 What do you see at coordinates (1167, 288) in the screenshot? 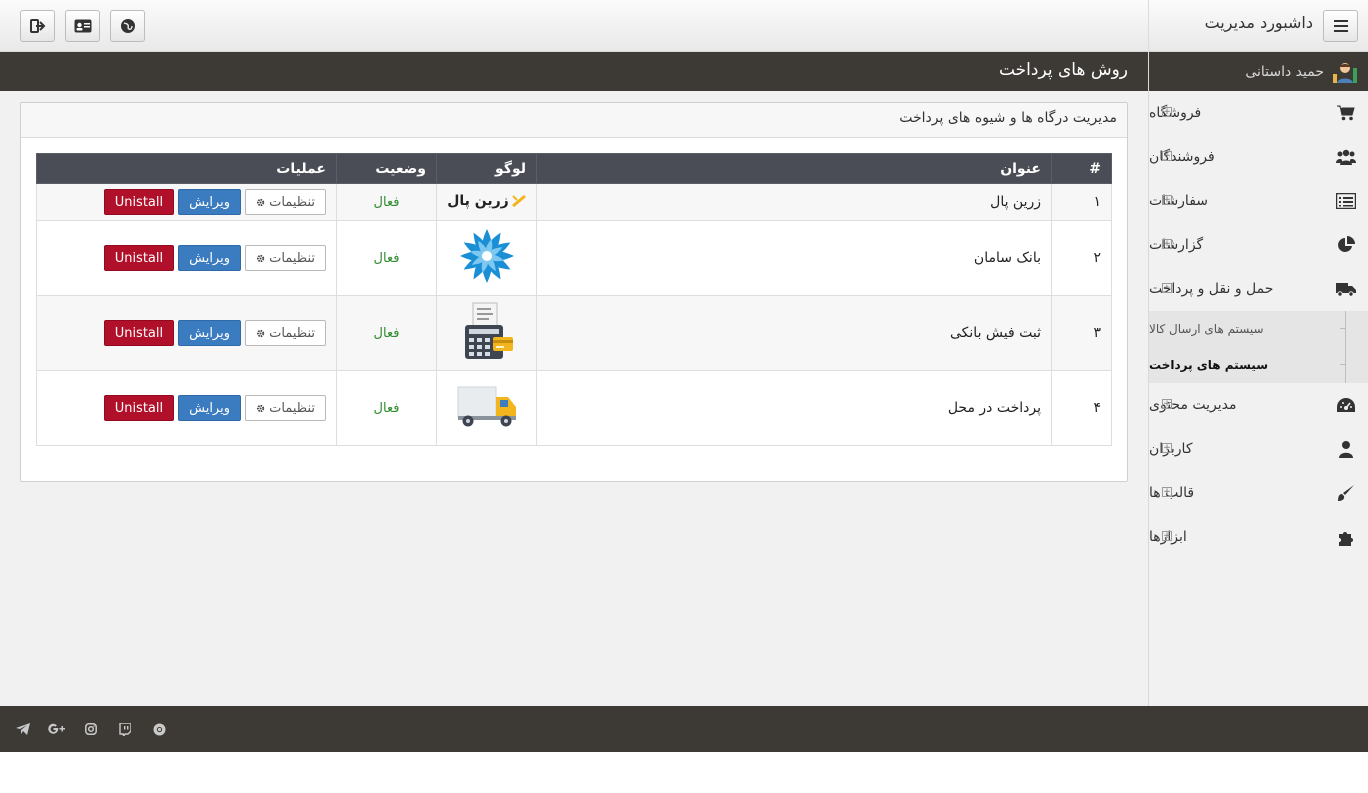
I see `collapse-icon: −` at bounding box center [1167, 288].